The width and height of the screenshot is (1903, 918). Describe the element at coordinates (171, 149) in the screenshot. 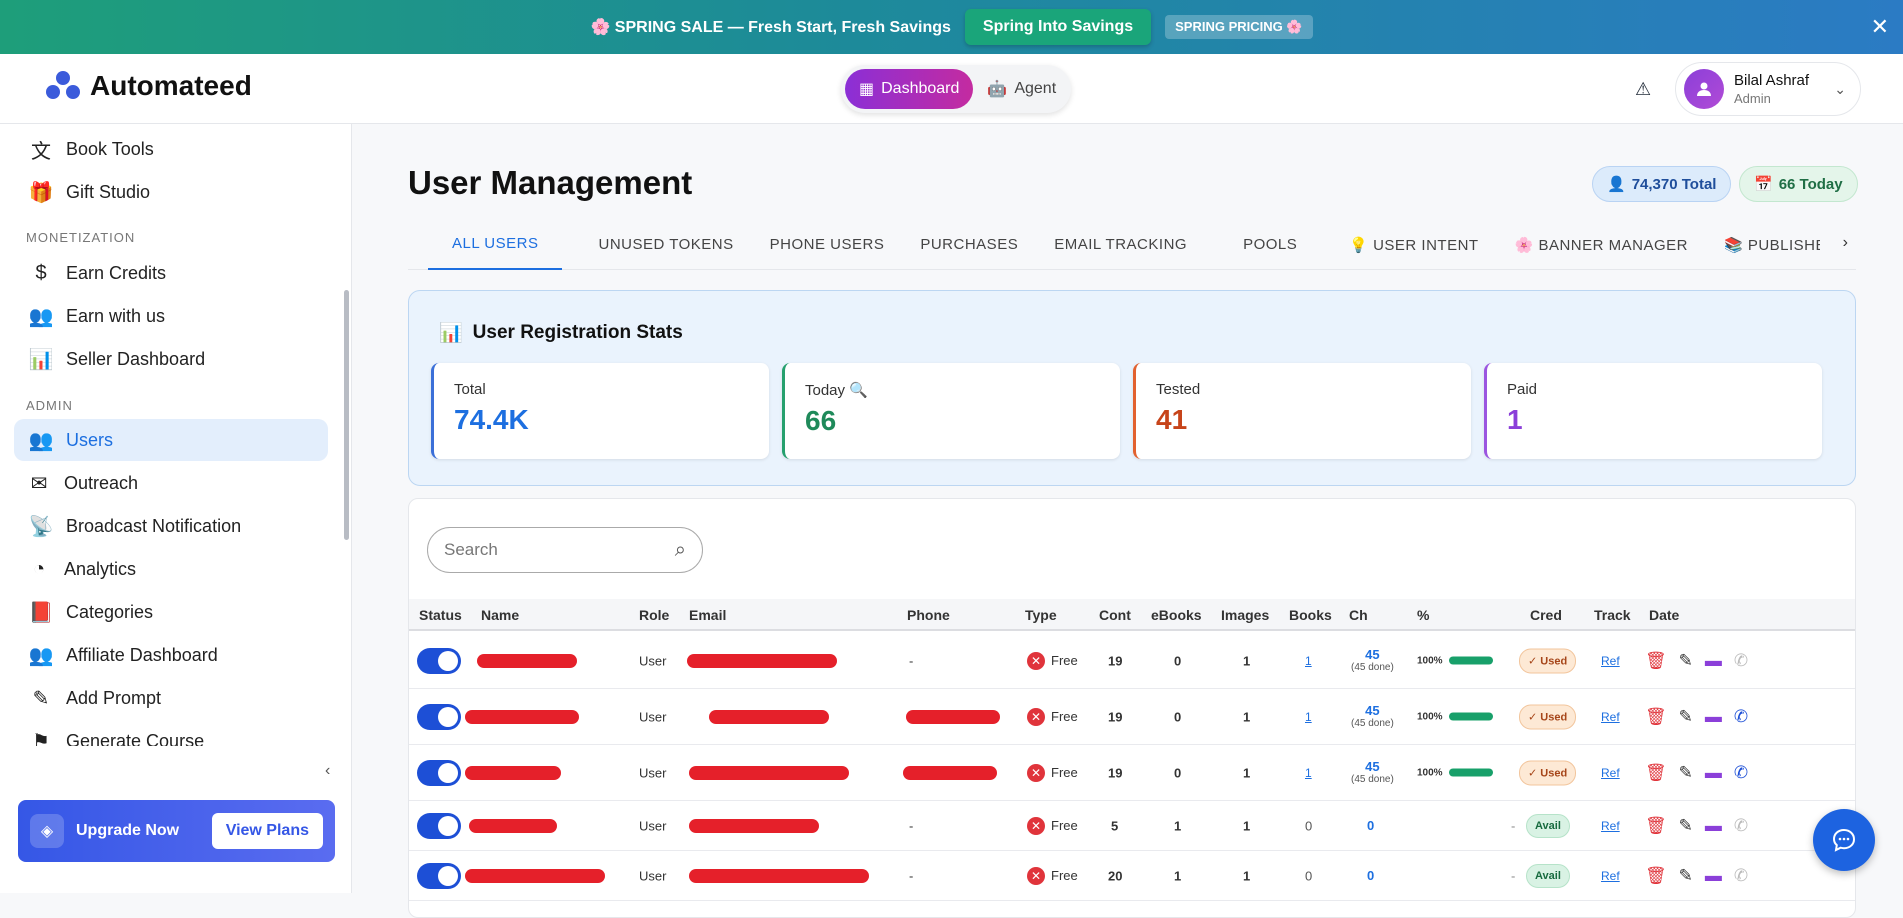

I see `sidebar-item-book-tools: 文 Book Tools` at that location.